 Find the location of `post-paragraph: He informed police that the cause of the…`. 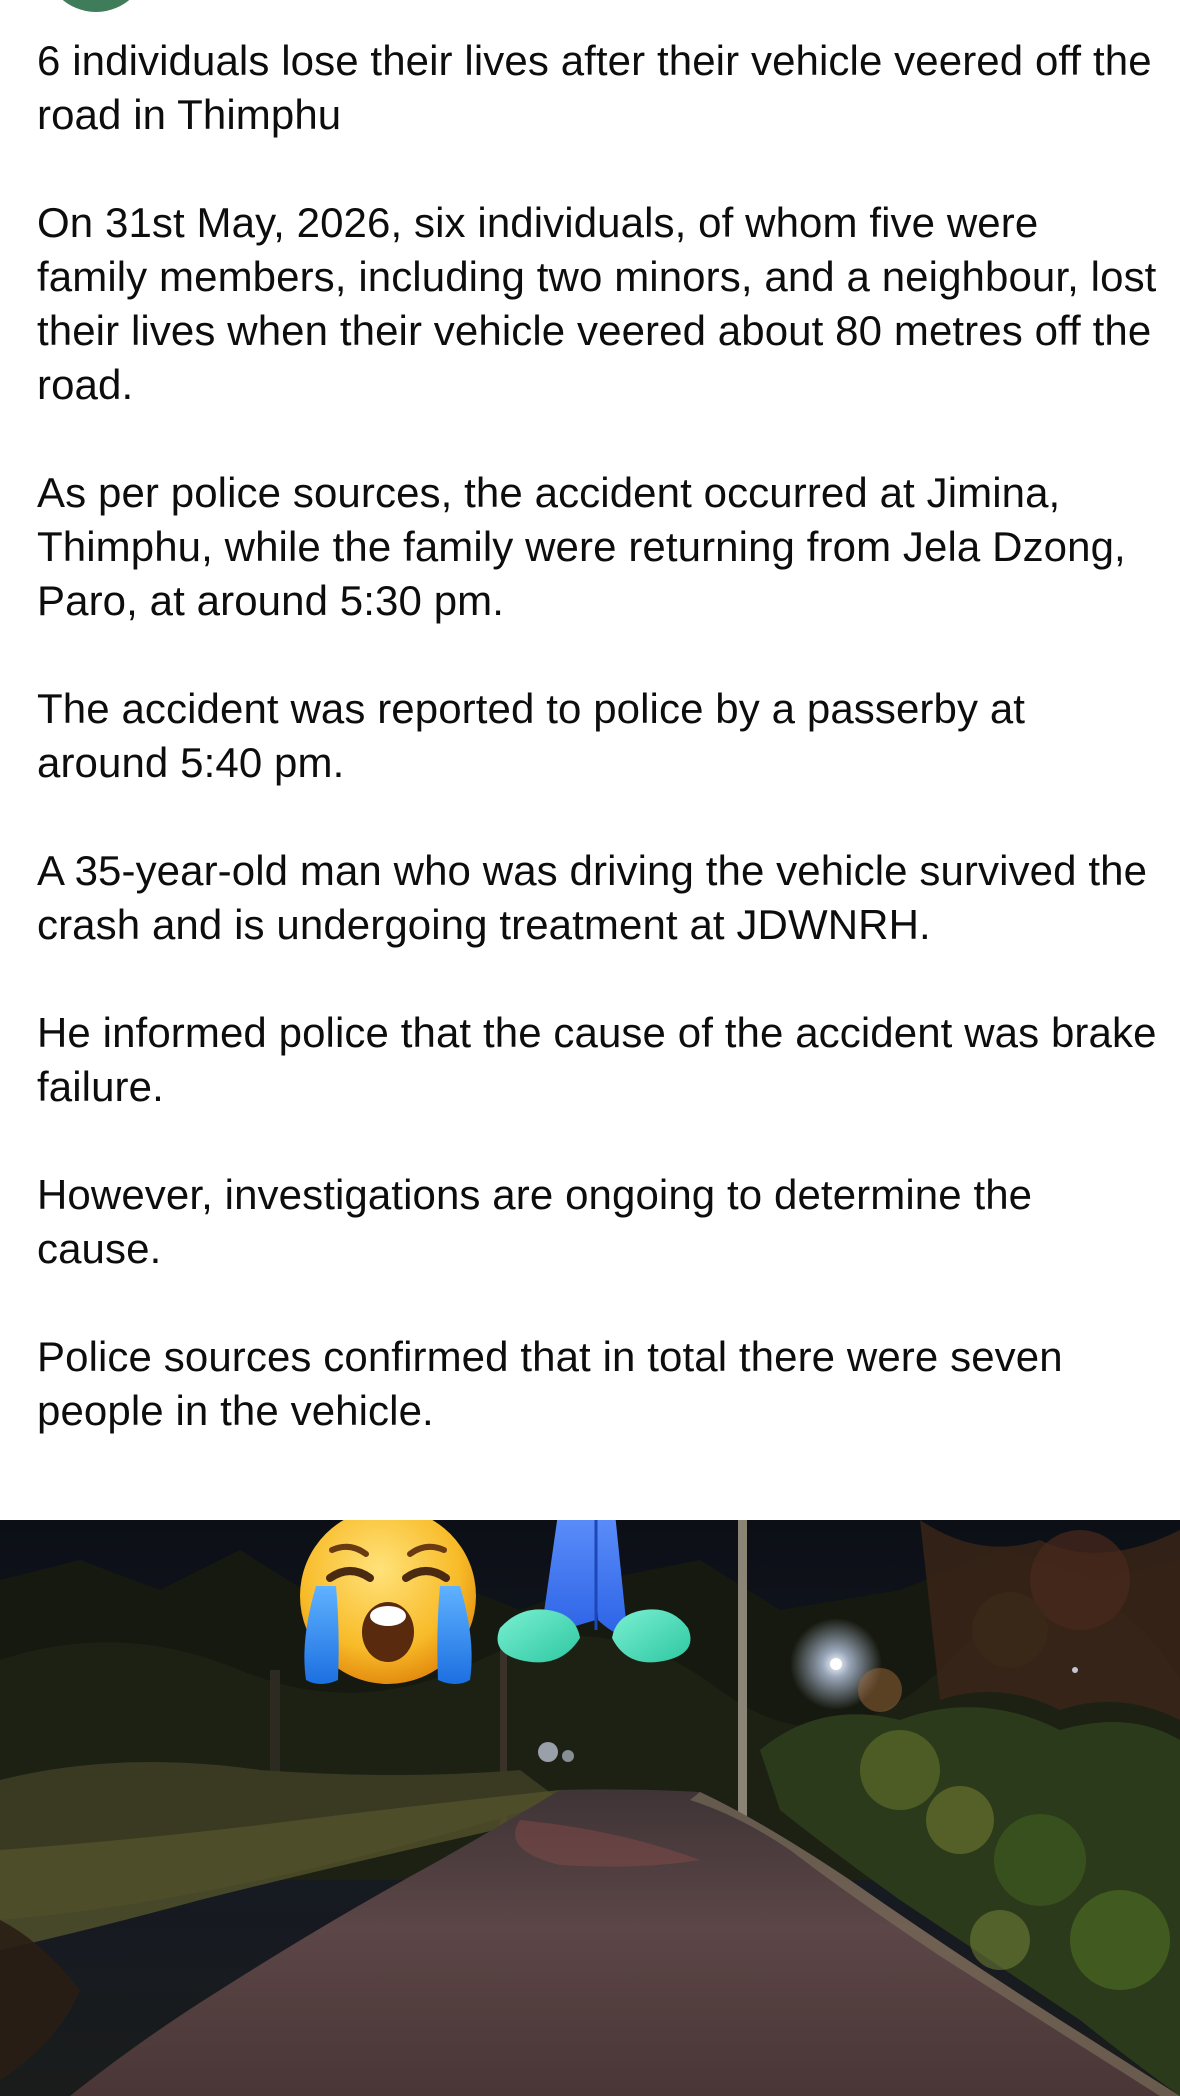

post-paragraph: He informed police that the cause of the… is located at coordinates (597, 1059).